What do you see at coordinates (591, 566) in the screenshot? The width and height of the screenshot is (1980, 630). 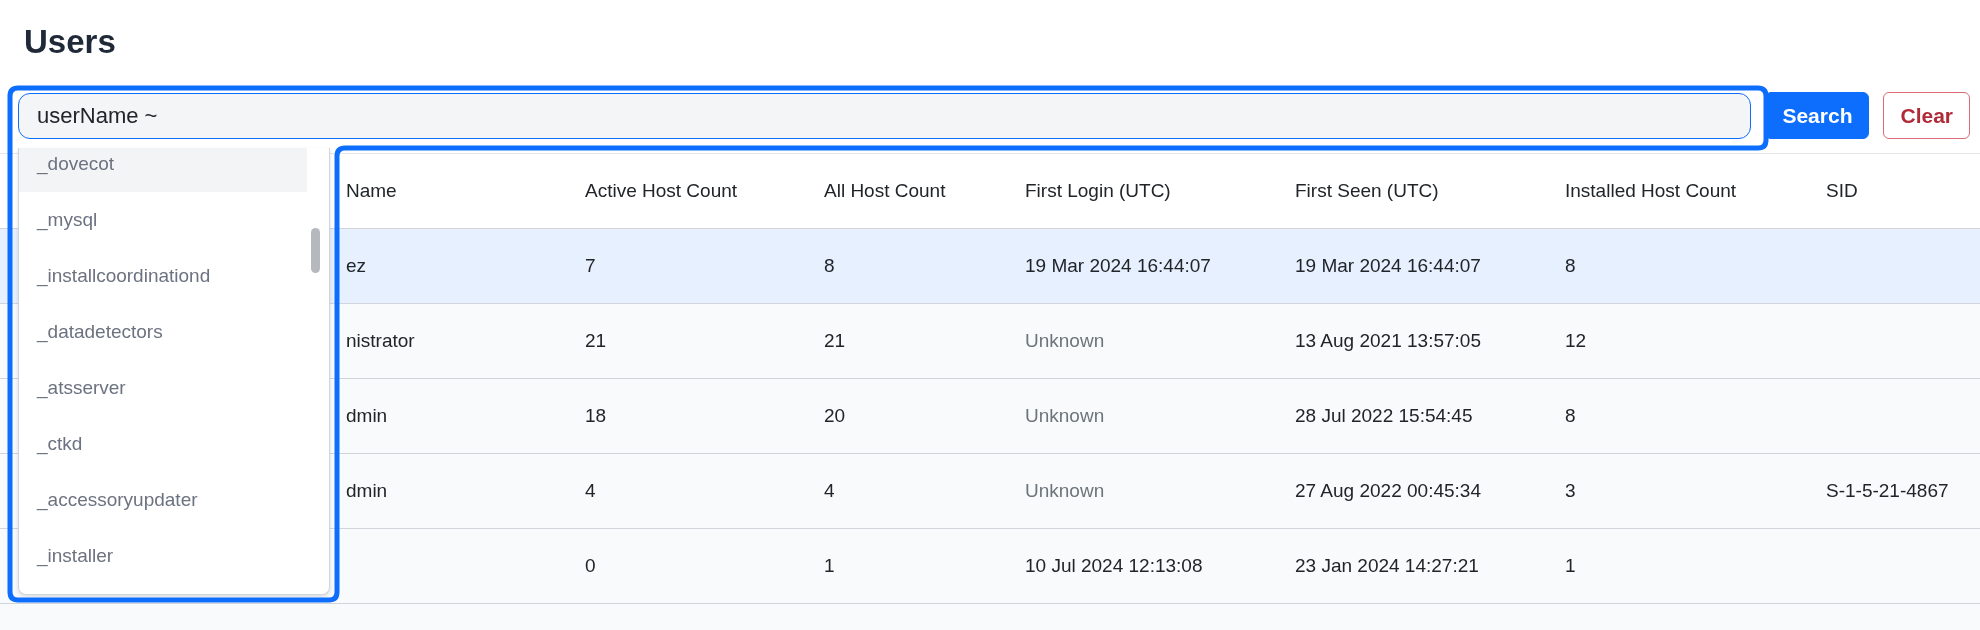 I see `table-cell-text: 0` at bounding box center [591, 566].